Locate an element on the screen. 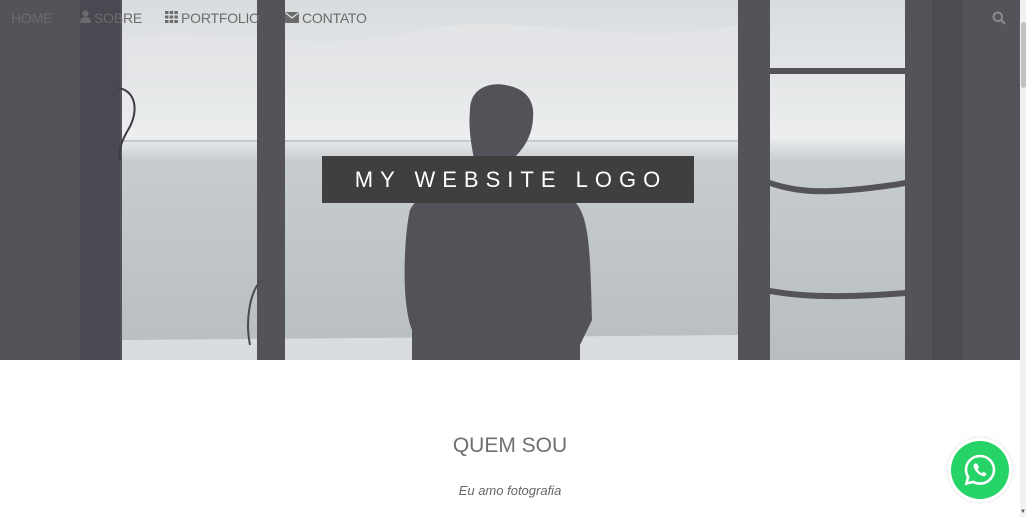 This screenshot has width=1026, height=517. section-subtitle: Eu amo fotografia is located at coordinates (510, 490).